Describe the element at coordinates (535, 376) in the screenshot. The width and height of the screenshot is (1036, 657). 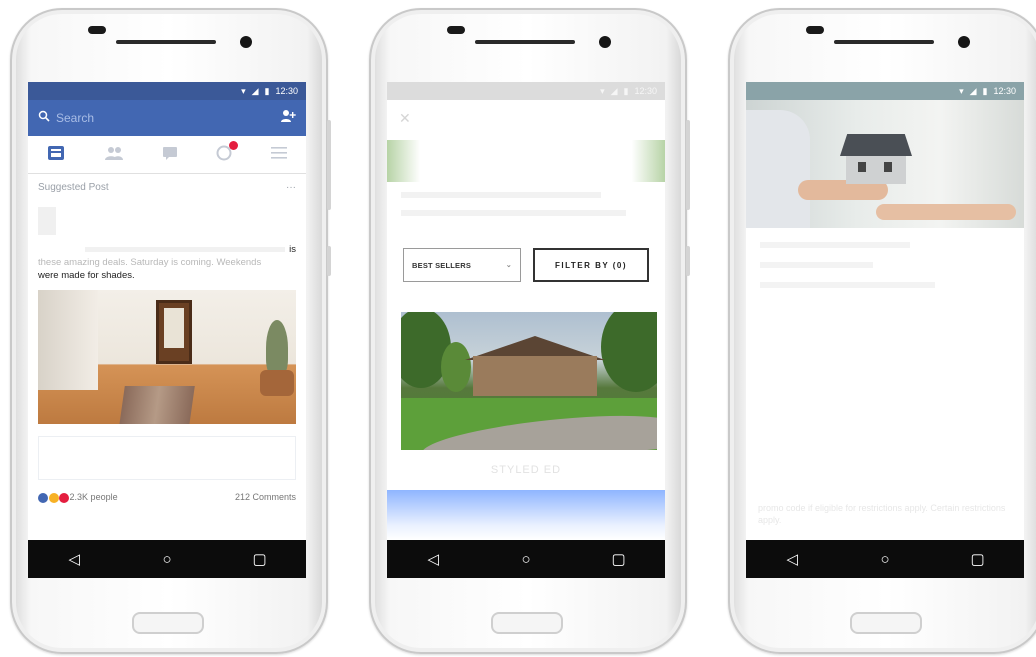
I see `house` at that location.